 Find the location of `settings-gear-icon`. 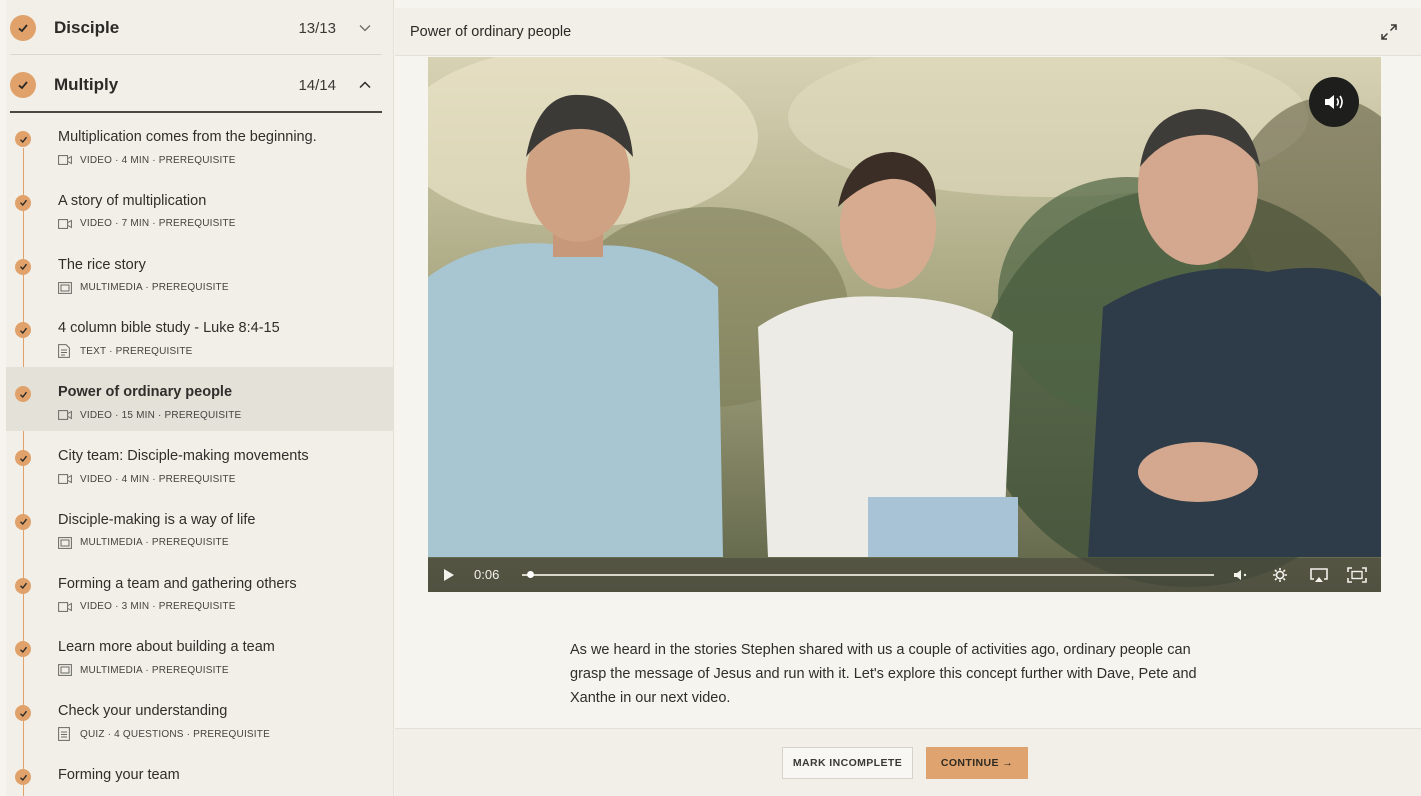

settings-gear-icon is located at coordinates (1280, 575).